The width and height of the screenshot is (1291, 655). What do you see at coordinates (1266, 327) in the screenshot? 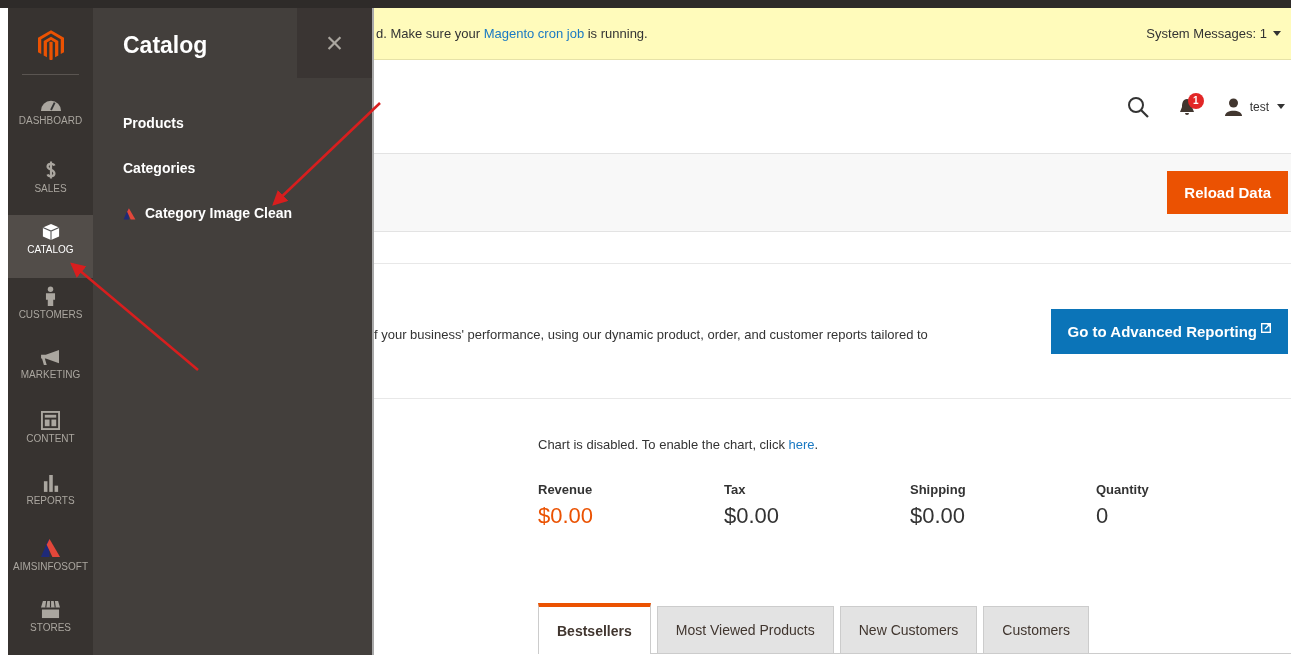
I see `external-link-icon` at bounding box center [1266, 327].